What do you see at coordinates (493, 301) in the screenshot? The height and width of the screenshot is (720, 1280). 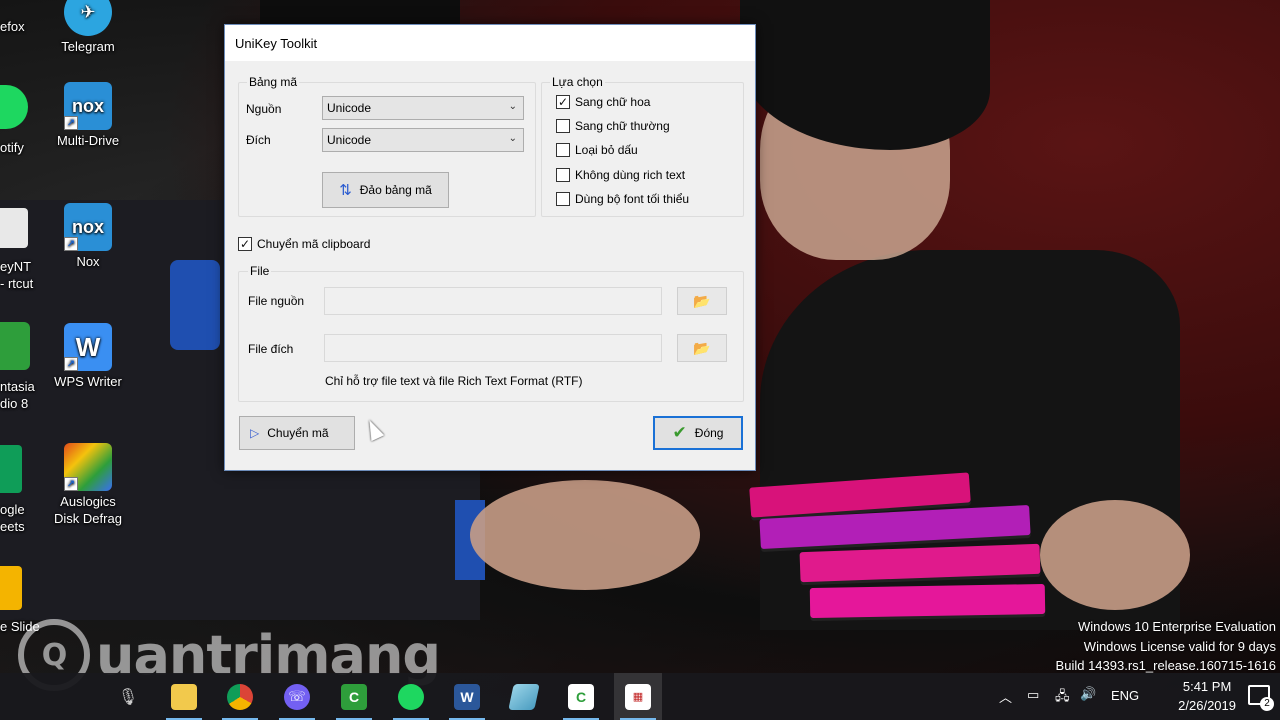 I see `source-file-input` at bounding box center [493, 301].